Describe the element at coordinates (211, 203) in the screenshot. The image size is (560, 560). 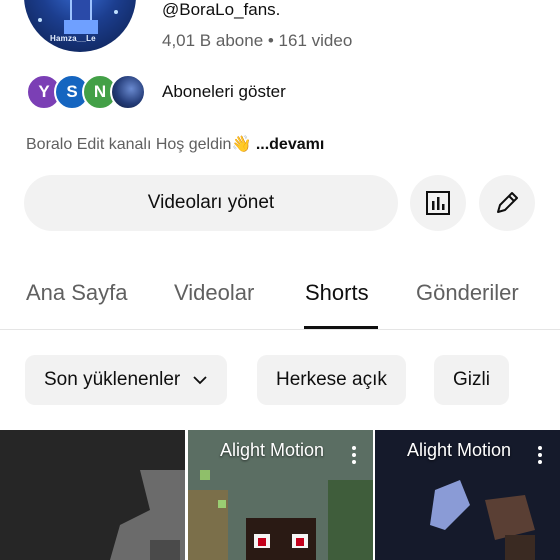
I see `manage-videos-button: Videoları yönet` at that location.